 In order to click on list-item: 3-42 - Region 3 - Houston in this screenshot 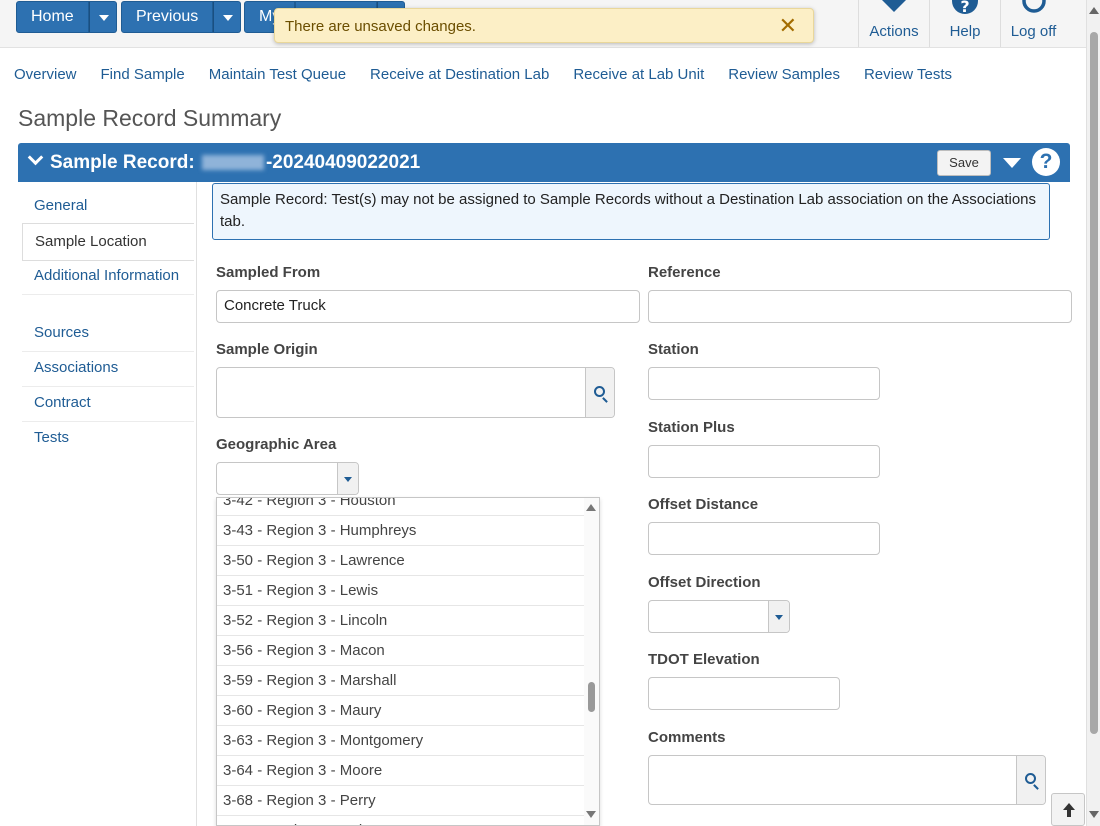, I will do `click(401, 507)`.